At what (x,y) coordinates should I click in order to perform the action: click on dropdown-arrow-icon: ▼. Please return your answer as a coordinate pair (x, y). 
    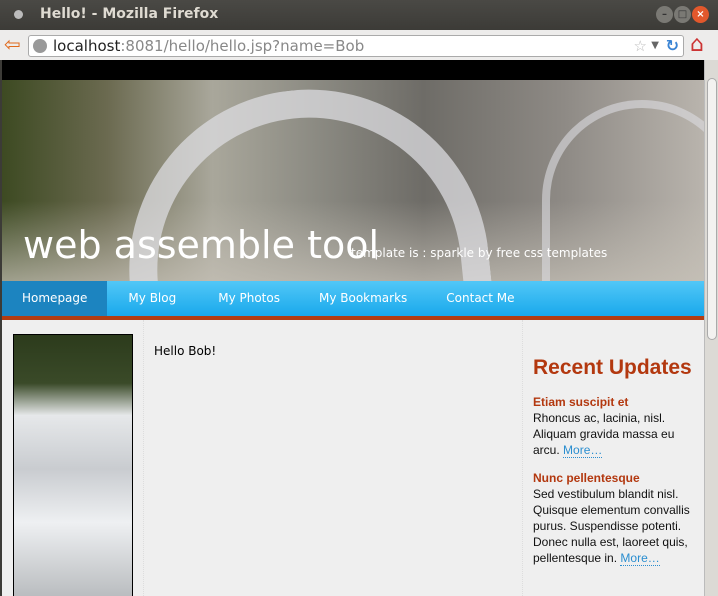
    Looking at the image, I should click on (655, 46).